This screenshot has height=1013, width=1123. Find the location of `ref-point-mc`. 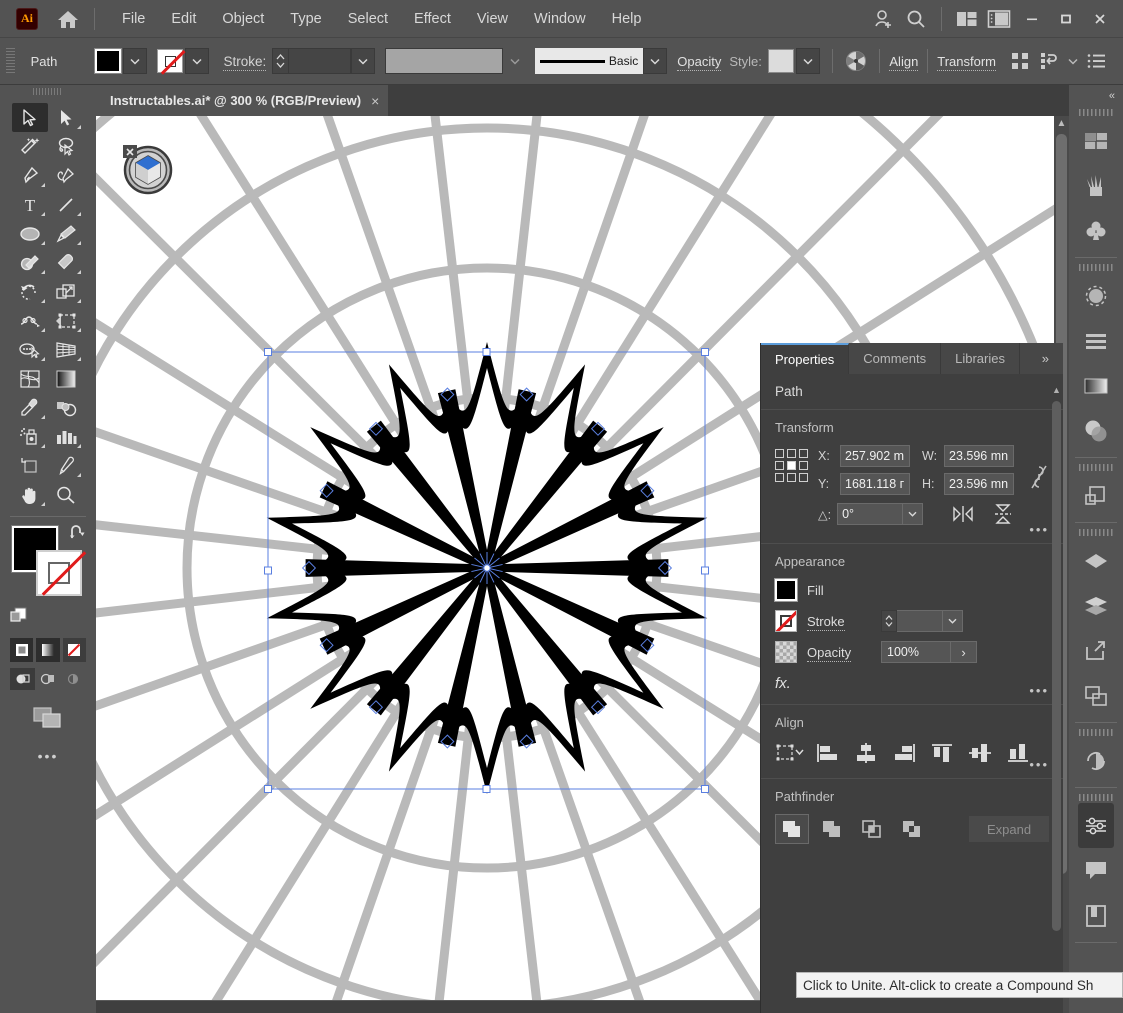

ref-point-mc is located at coordinates (791, 465).